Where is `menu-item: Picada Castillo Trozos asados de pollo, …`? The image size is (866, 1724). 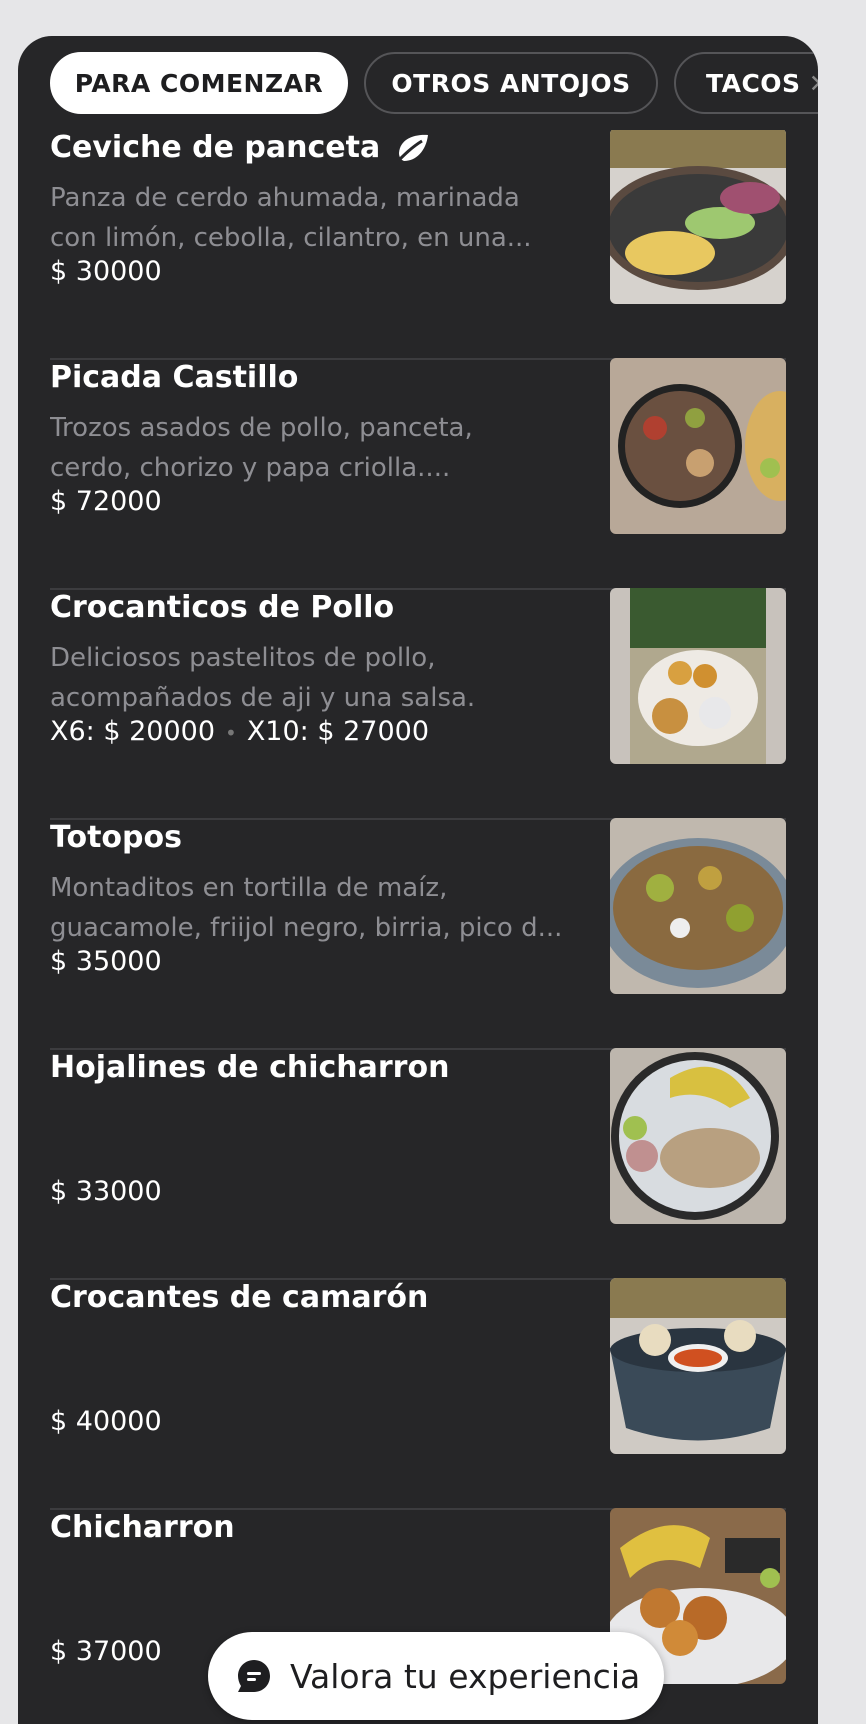
menu-item: Picada Castillo Trozos asados de pollo, … is located at coordinates (418, 474).